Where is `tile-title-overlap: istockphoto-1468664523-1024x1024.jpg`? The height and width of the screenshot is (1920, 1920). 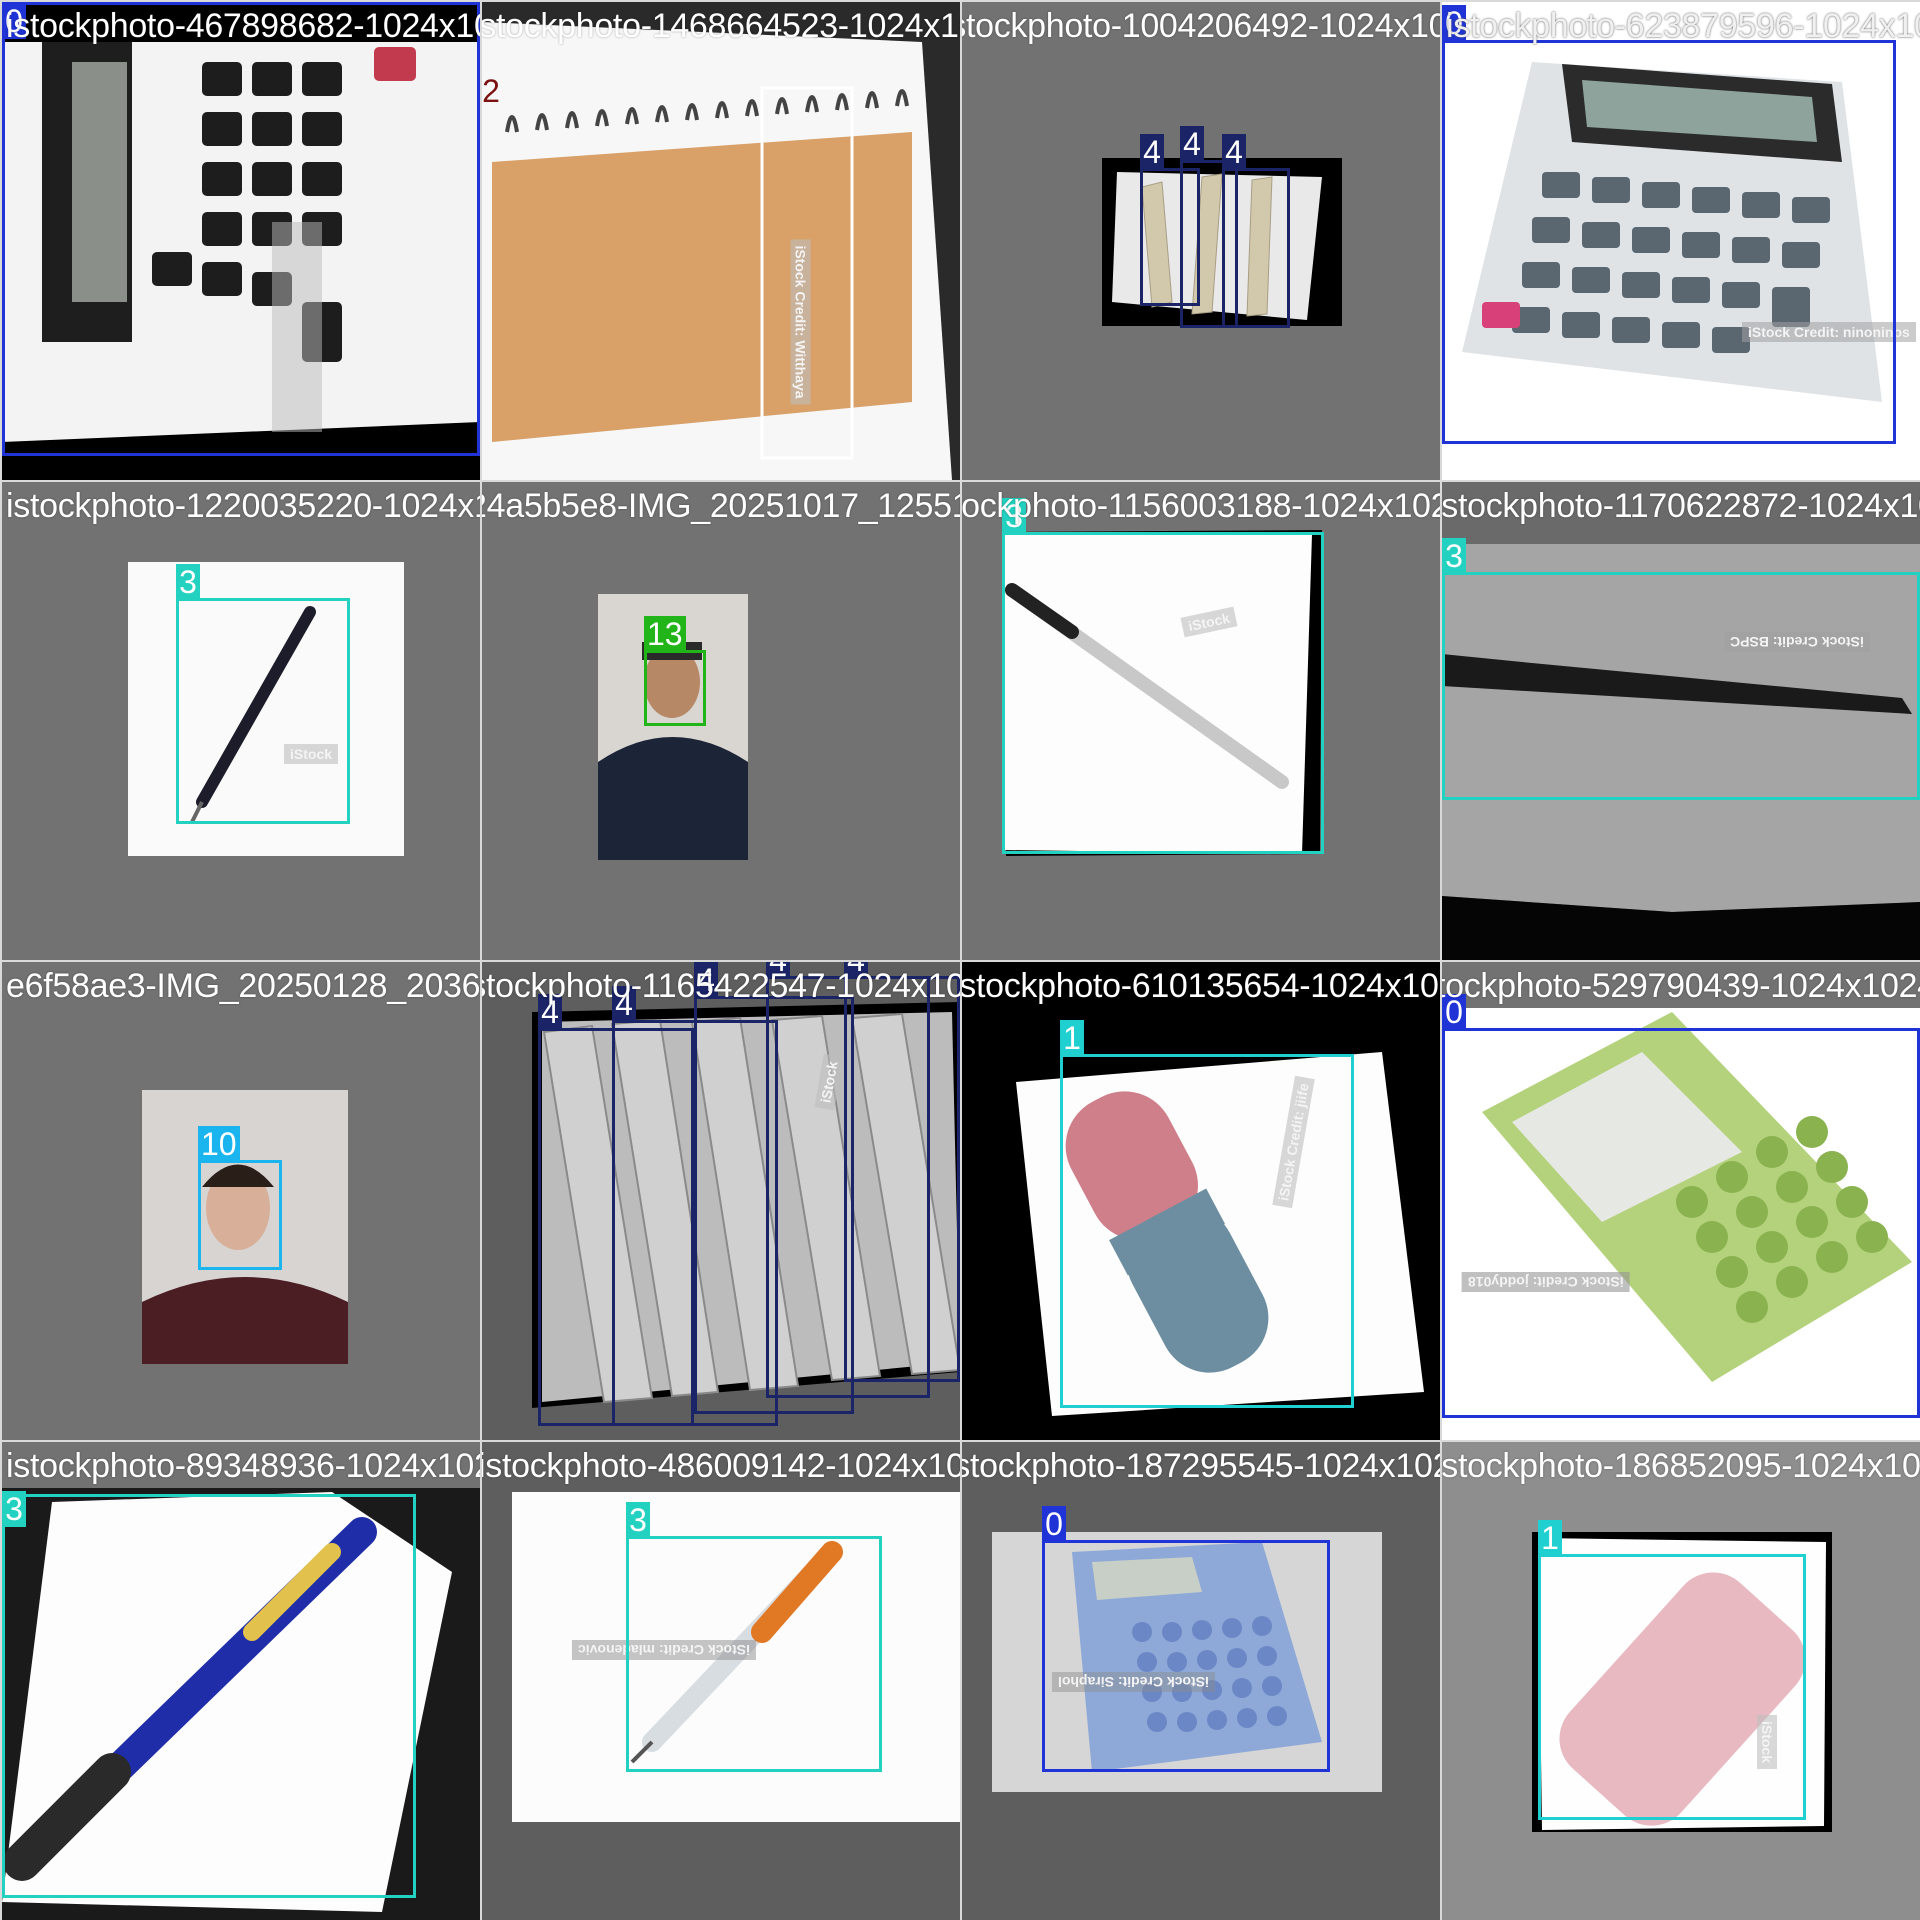
tile-title-overlap: istockphoto-1468664523-1024x1024.jpg is located at coordinates (721, 26).